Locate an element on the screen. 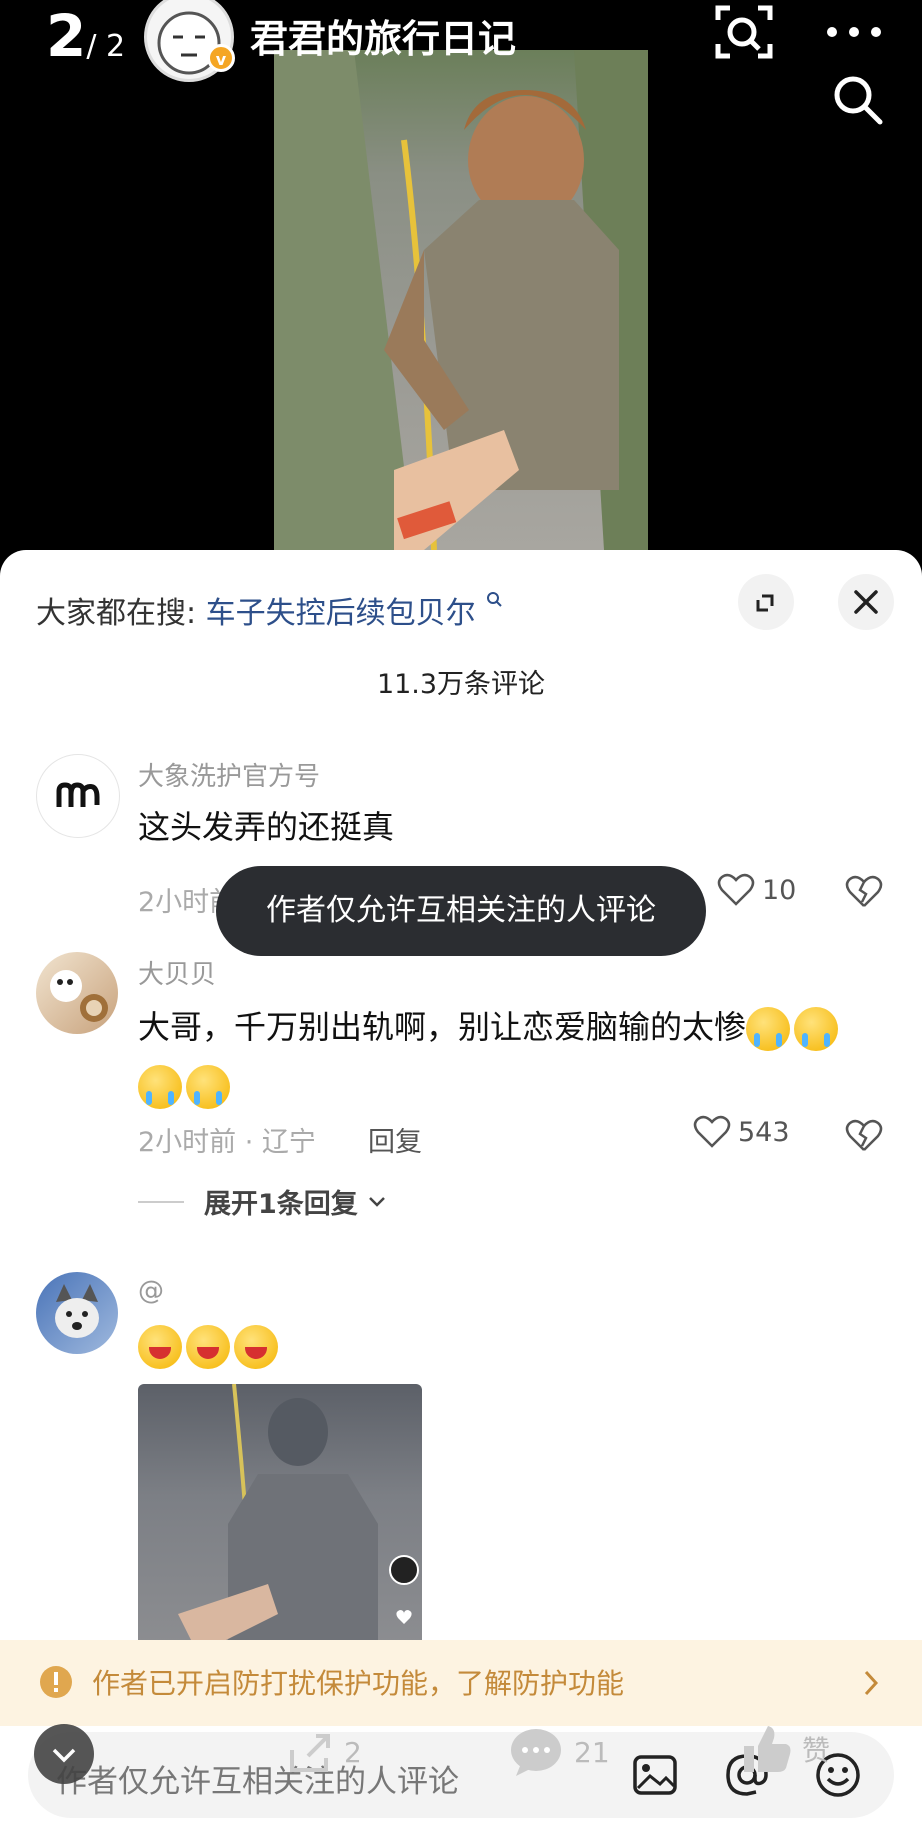 The image size is (922, 1829). protection-notice-text: 作者已开启防打扰保护功能，了解防护功能 is located at coordinates (358, 1683).